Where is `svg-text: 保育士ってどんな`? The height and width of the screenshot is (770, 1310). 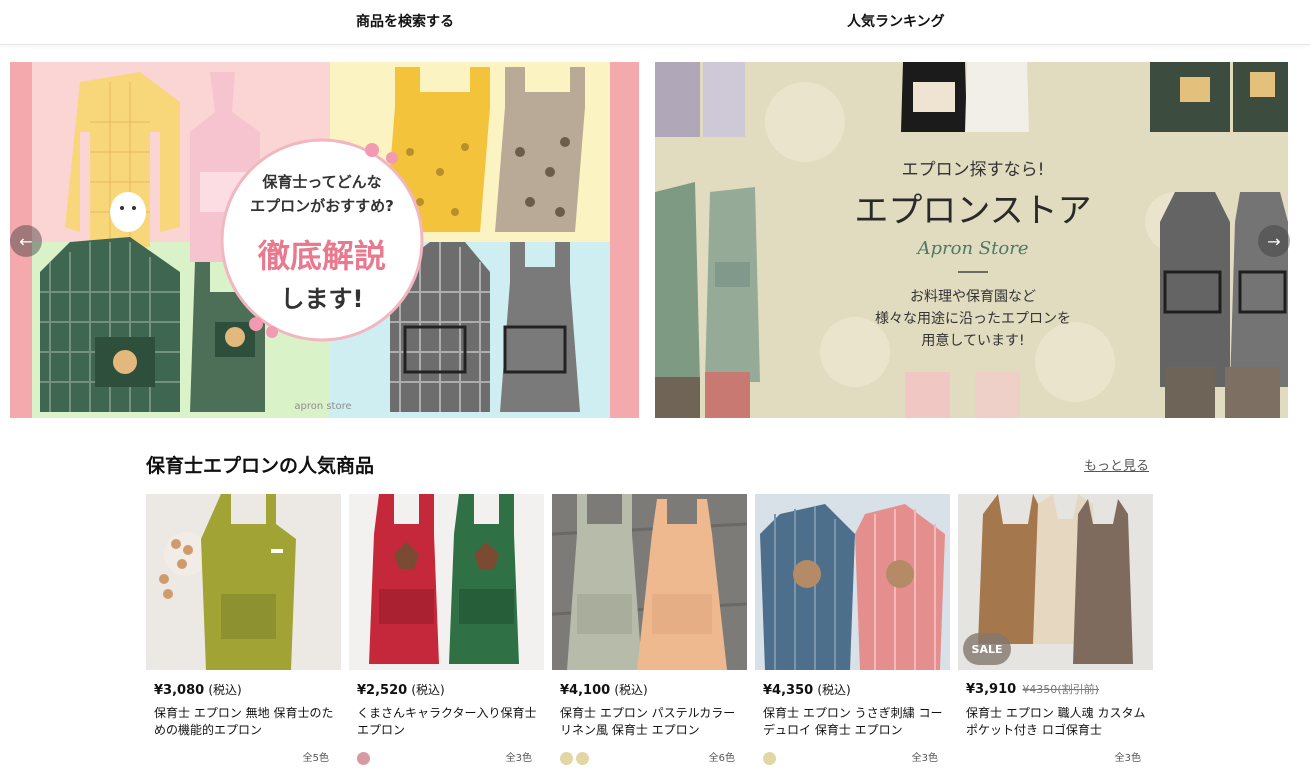 svg-text: 保育士ってどんな is located at coordinates (321, 182).